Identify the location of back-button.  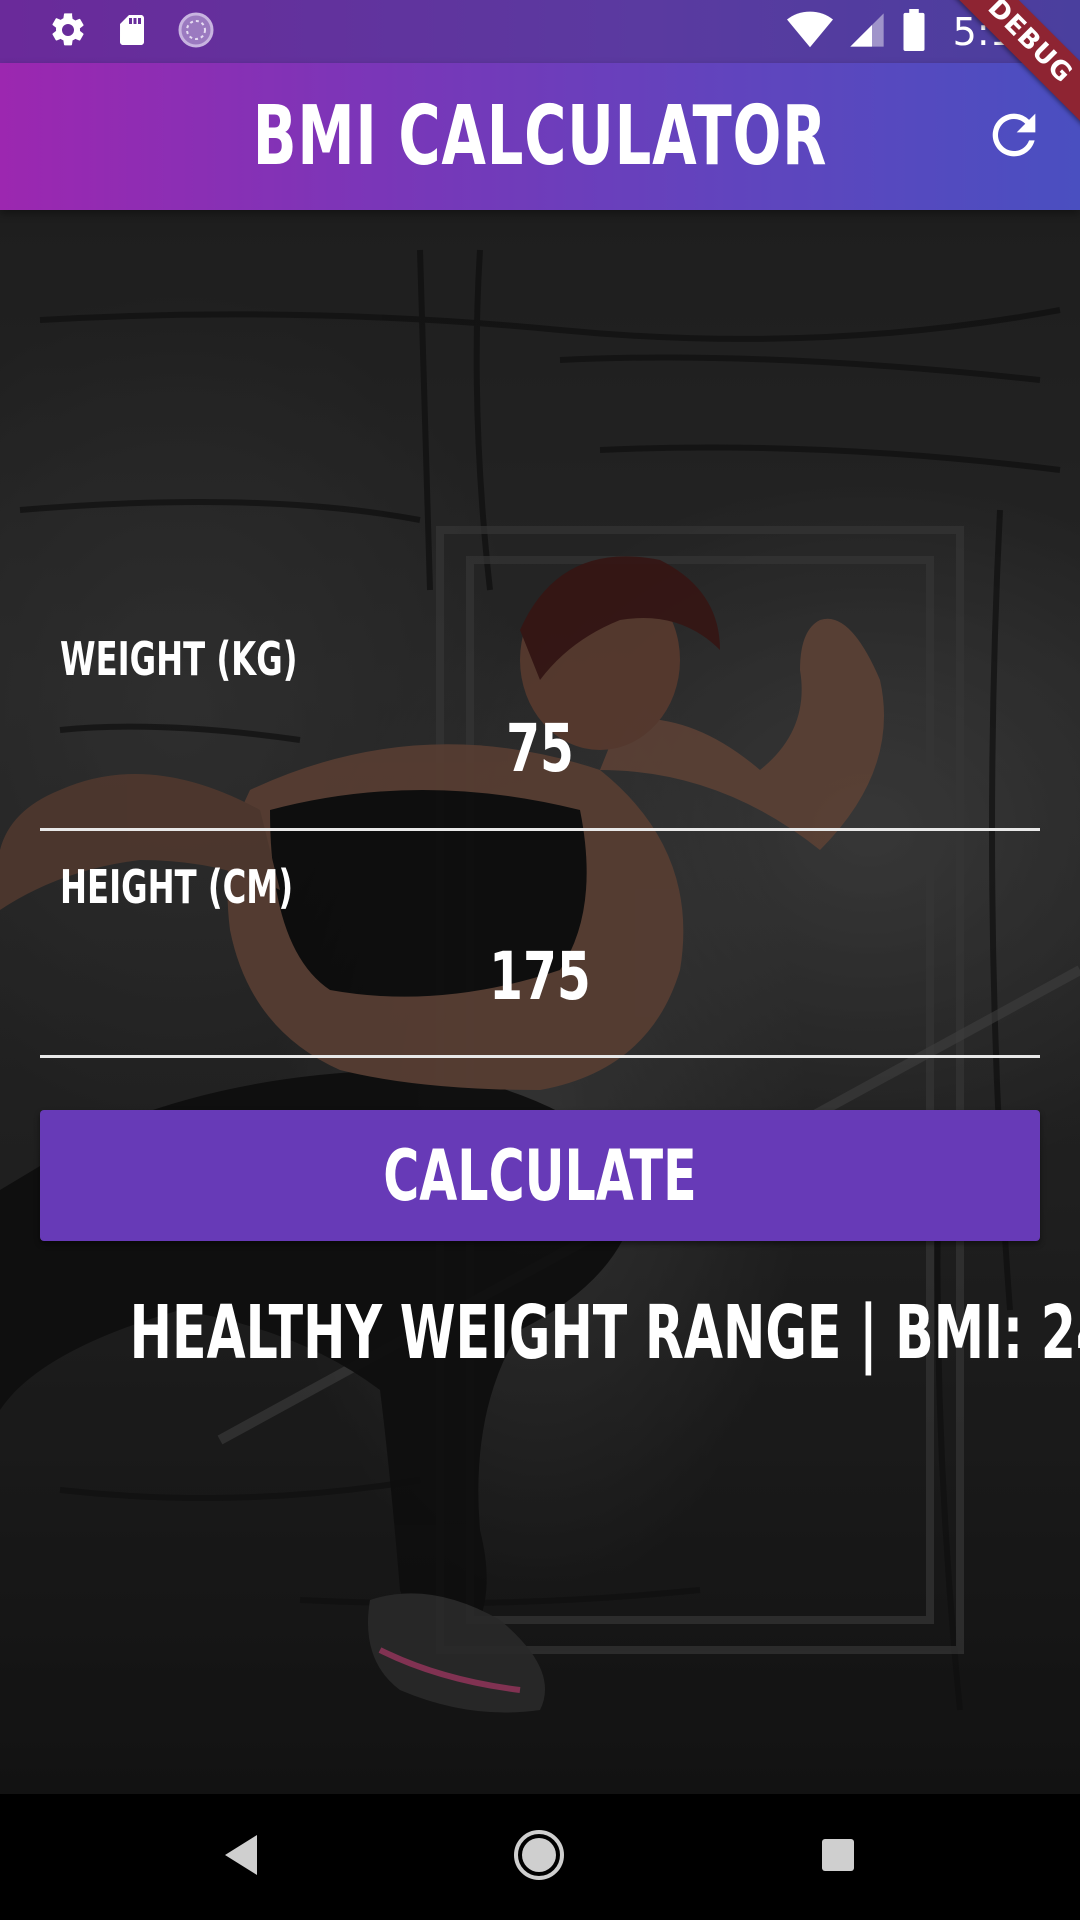
(241, 1857).